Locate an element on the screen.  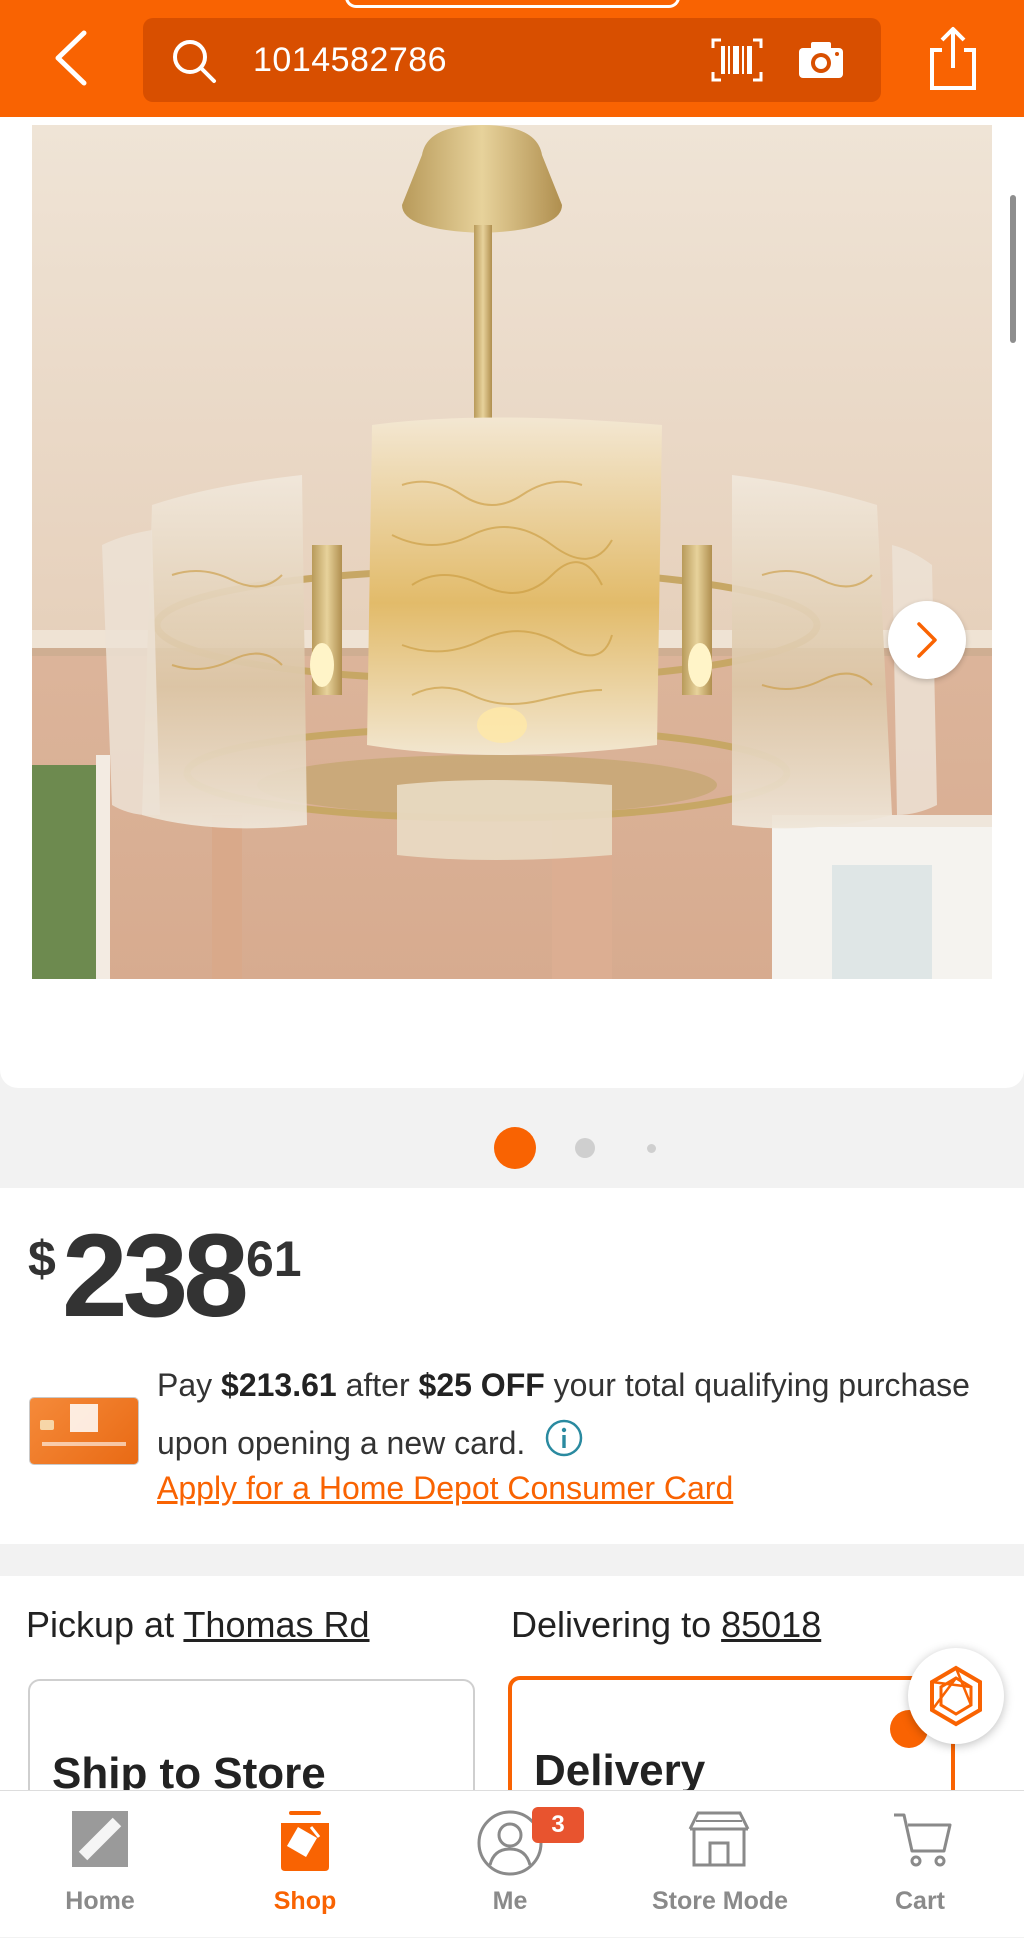
search-input: 1014582786 is located at coordinates (512, 60).